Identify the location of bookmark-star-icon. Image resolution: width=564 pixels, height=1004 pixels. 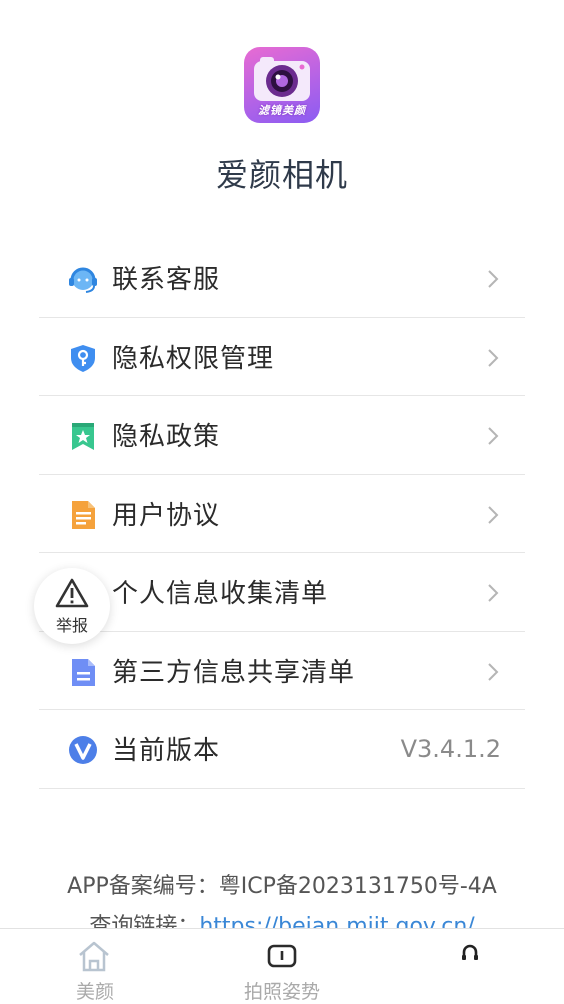
(83, 436).